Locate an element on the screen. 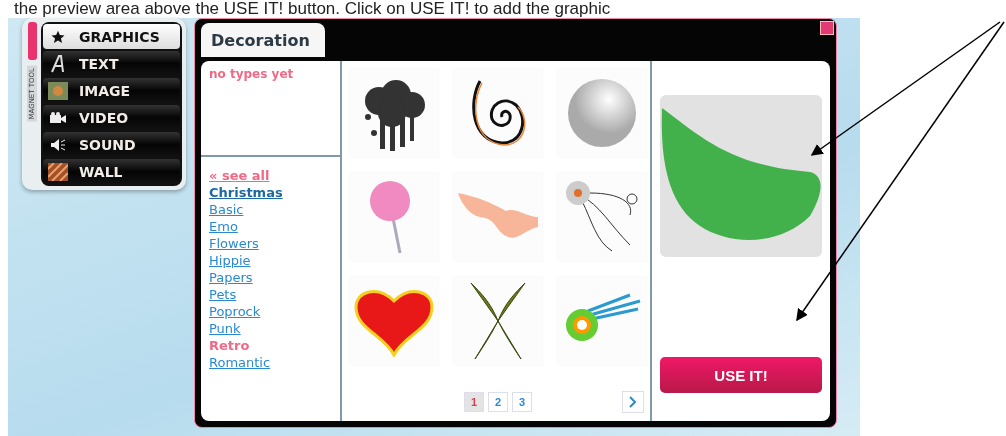  category-link: Emo is located at coordinates (223, 226).